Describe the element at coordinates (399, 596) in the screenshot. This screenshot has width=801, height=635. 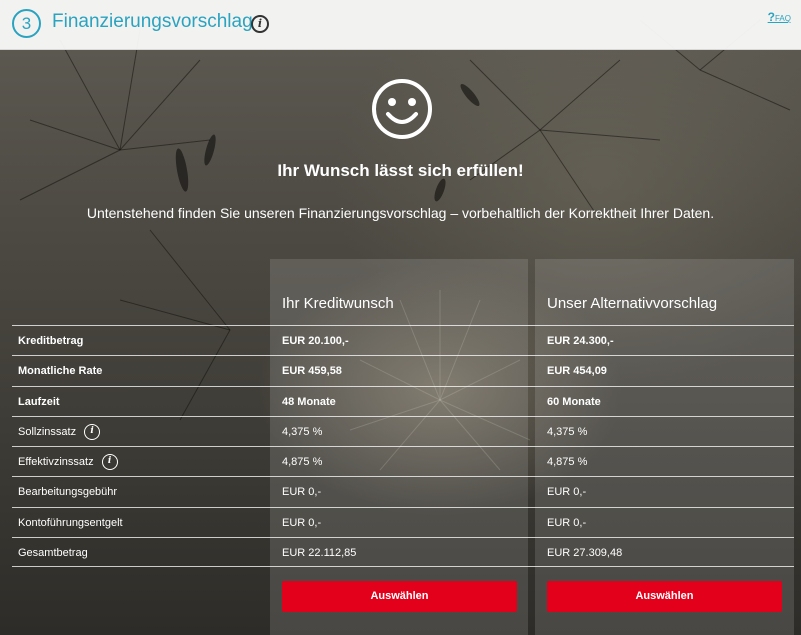
I see `select-credit-request-button: Auswählen` at that location.